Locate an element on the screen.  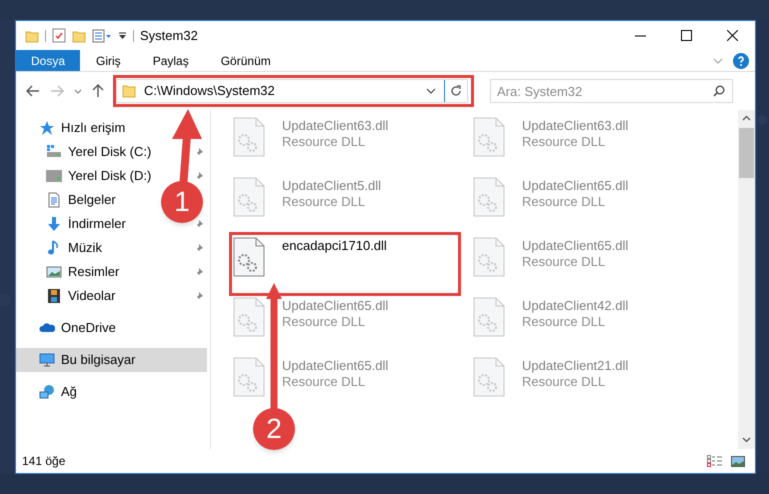
help-icon is located at coordinates (741, 60).